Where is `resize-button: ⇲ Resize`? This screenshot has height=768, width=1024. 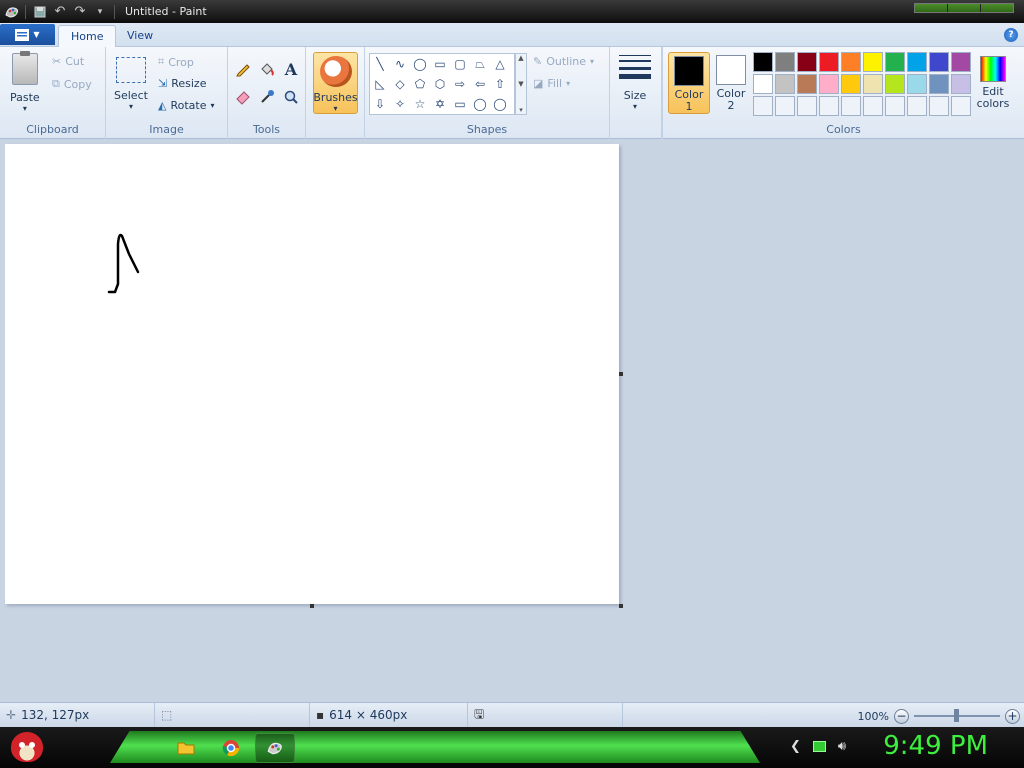 resize-button: ⇲ Resize is located at coordinates (182, 83).